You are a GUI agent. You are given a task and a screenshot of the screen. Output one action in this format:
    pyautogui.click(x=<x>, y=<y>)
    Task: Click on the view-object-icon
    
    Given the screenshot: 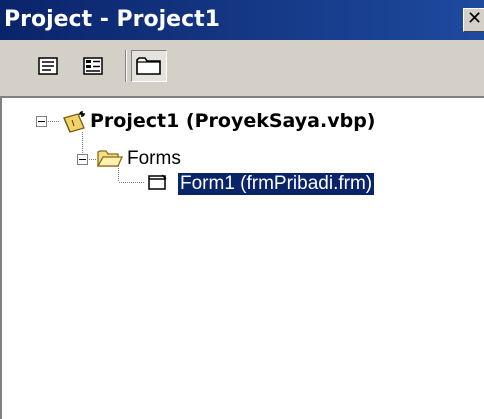 What is the action you would take?
    pyautogui.click(x=93, y=66)
    